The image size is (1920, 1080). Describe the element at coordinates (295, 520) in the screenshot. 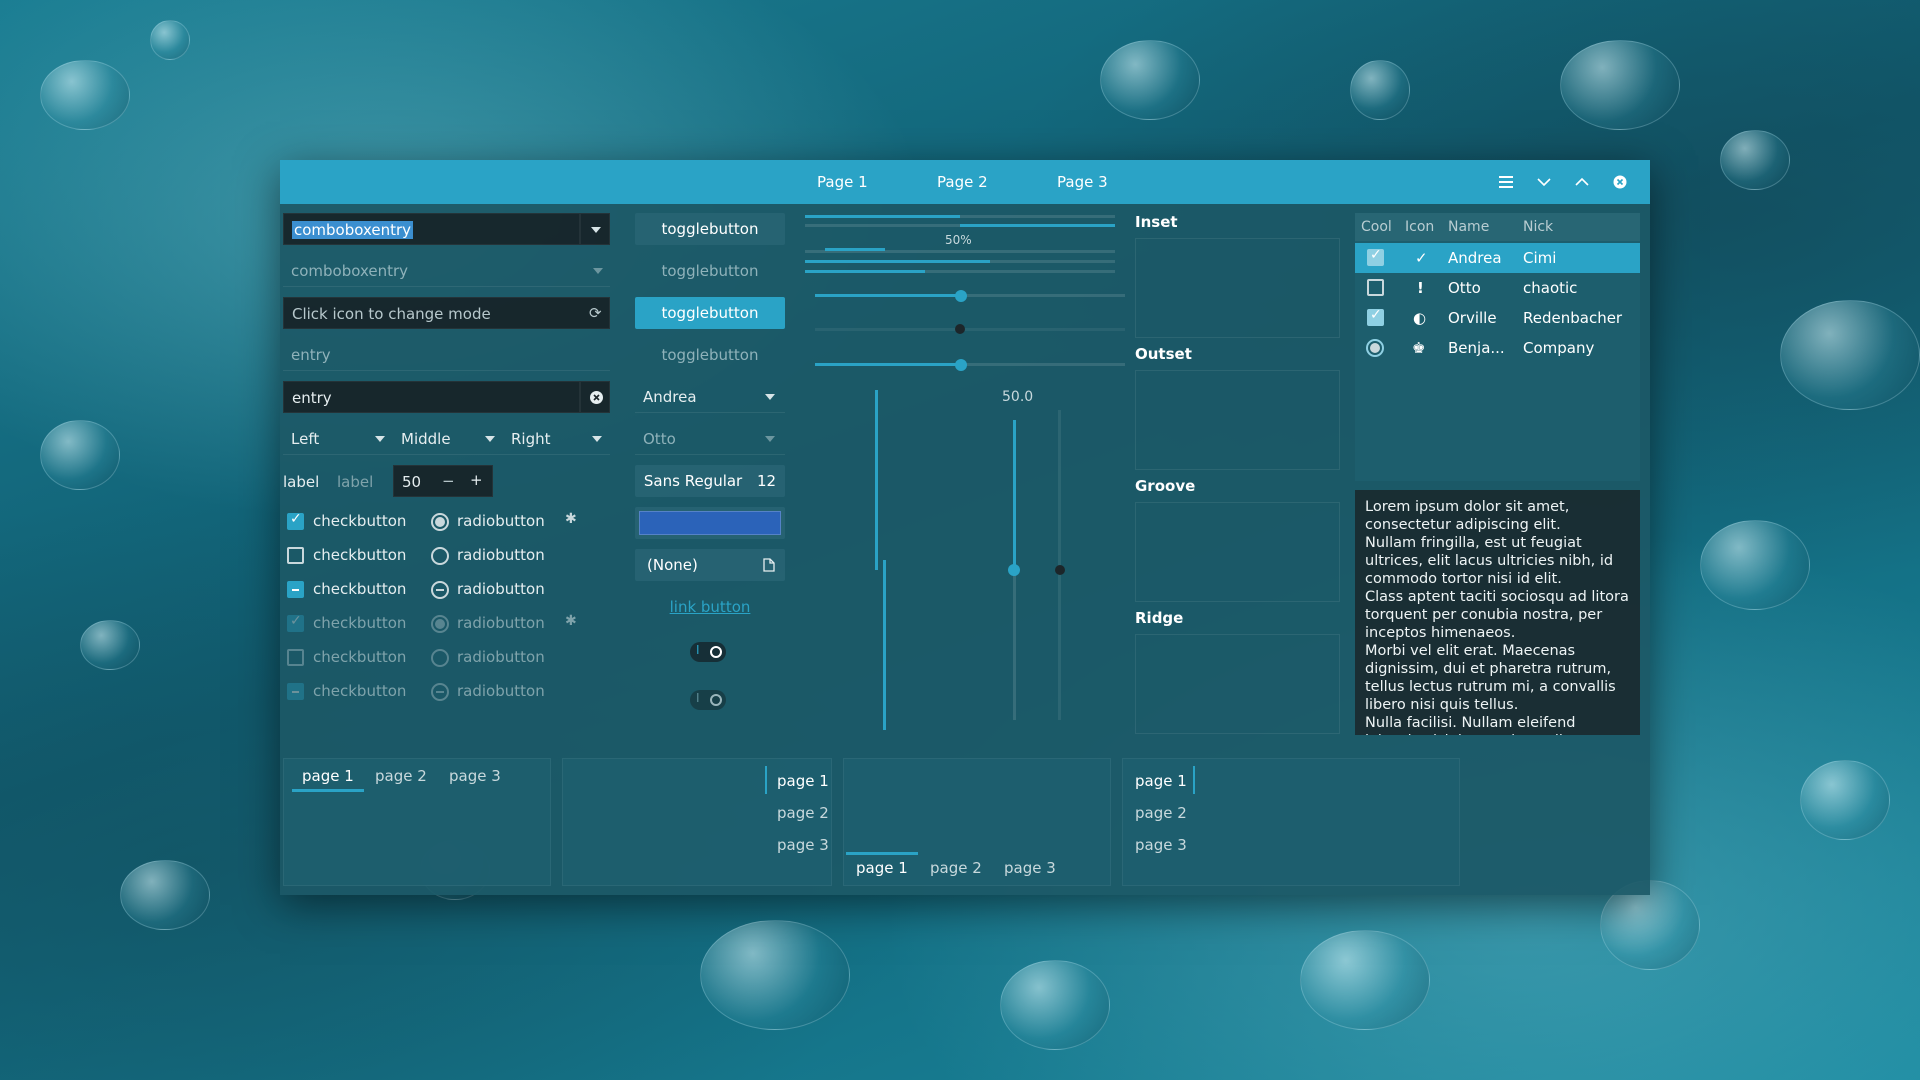

I see `checkbutton-checked` at that location.